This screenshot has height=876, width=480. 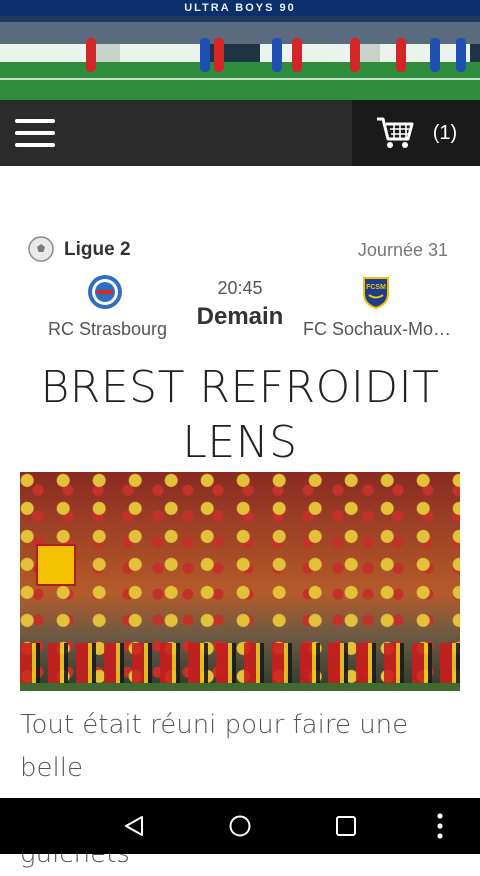 What do you see at coordinates (240, 442) in the screenshot?
I see `article-title-line: LENS` at bounding box center [240, 442].